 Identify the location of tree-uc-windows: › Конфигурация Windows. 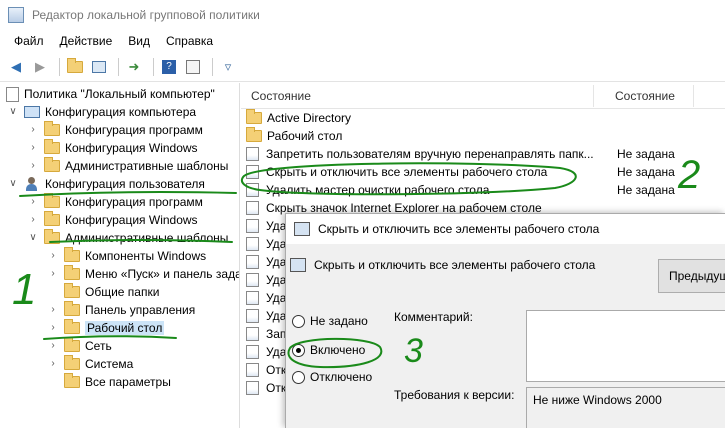
(113, 220).